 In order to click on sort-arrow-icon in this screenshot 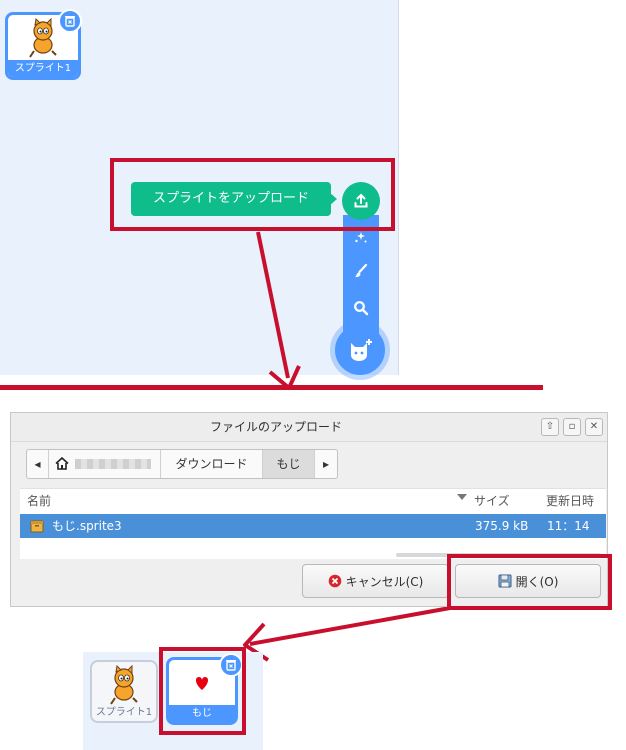, I will do `click(462, 497)`.